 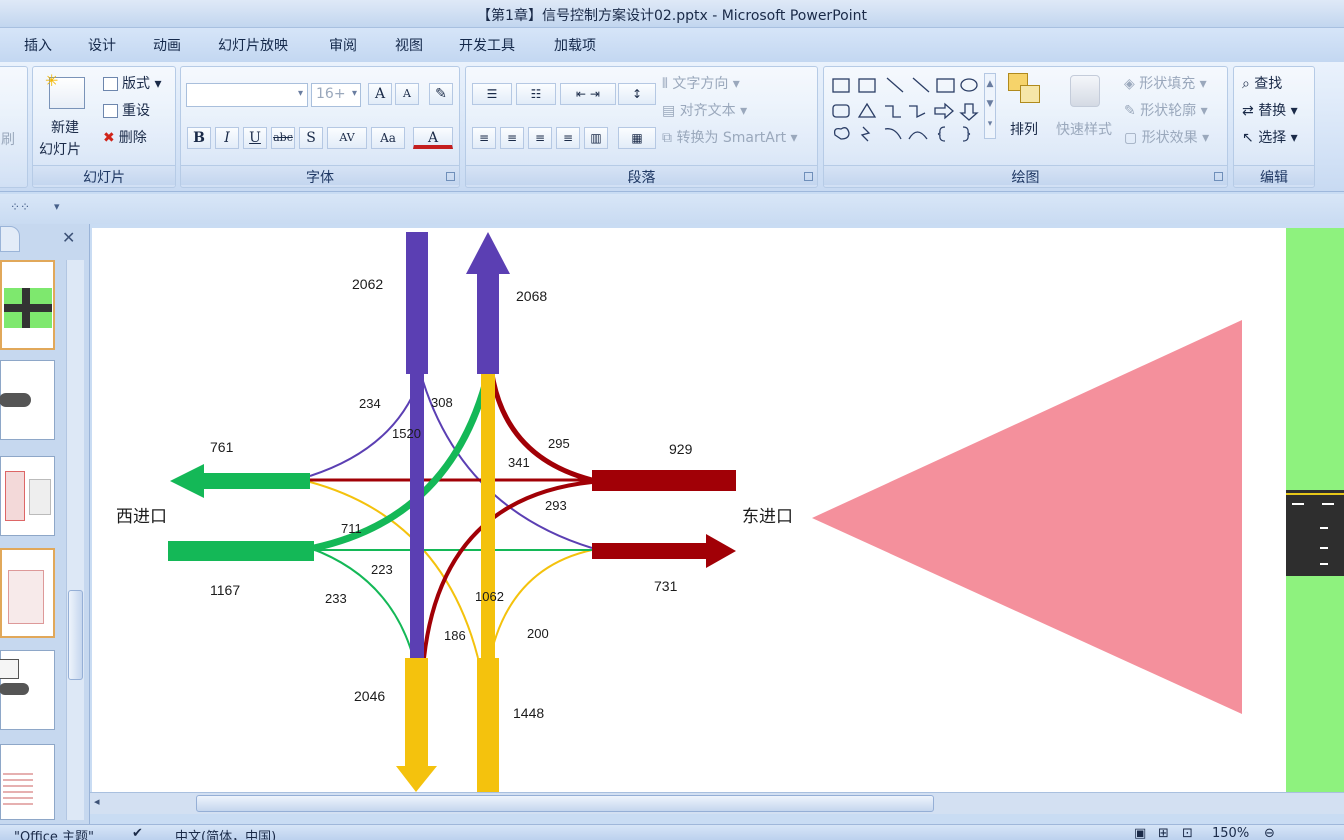 I want to click on indent-buttons: ⇤ ⇥, so click(x=588, y=94).